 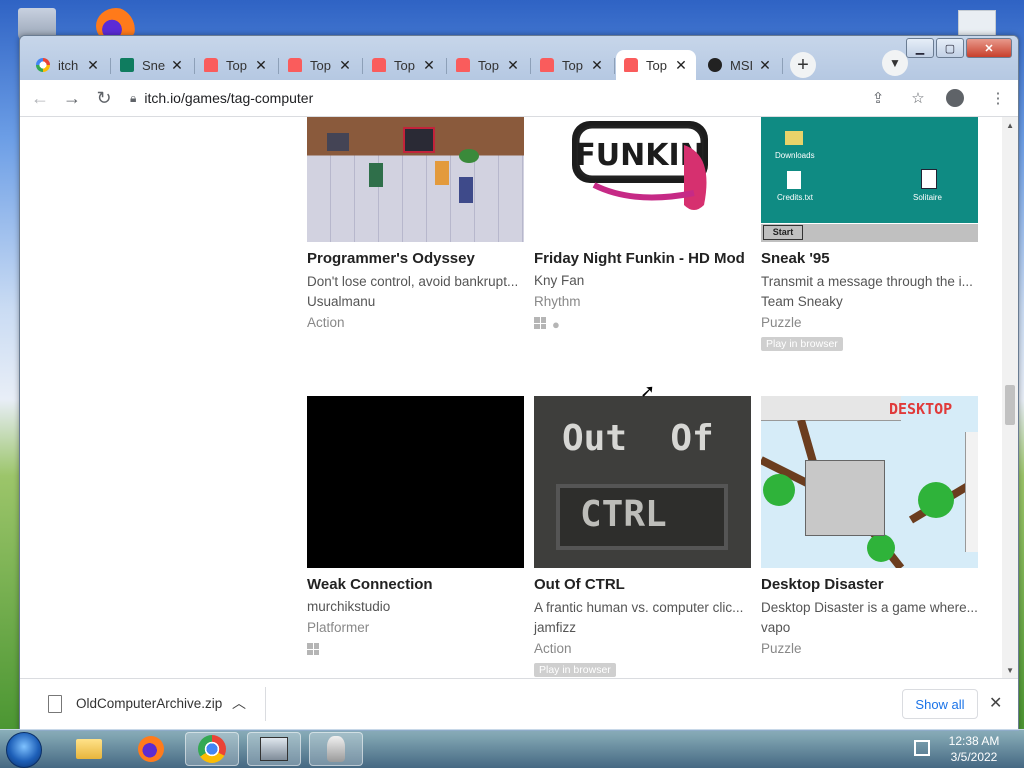 What do you see at coordinates (274, 749) in the screenshot?
I see `taskbar-computer-app` at bounding box center [274, 749].